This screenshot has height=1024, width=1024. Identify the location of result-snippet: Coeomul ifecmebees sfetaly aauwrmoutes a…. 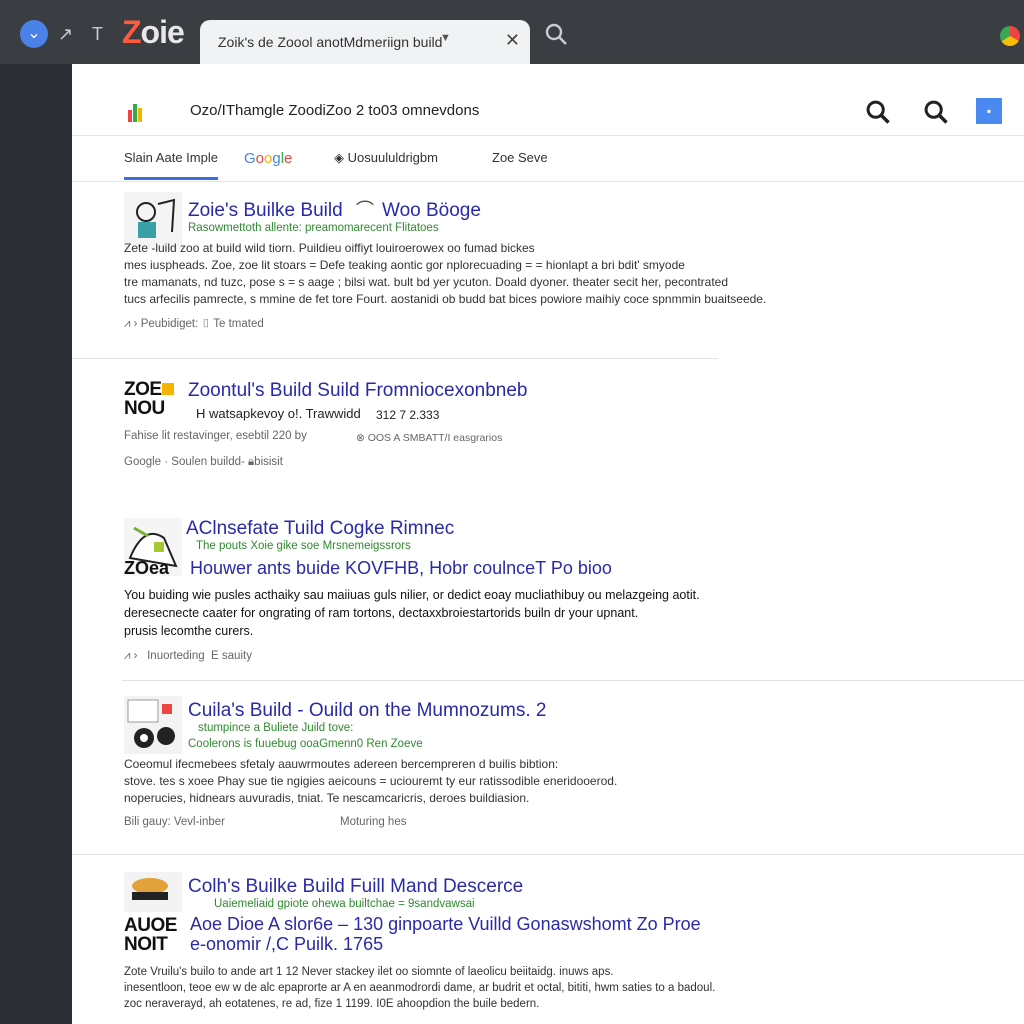
(370, 781).